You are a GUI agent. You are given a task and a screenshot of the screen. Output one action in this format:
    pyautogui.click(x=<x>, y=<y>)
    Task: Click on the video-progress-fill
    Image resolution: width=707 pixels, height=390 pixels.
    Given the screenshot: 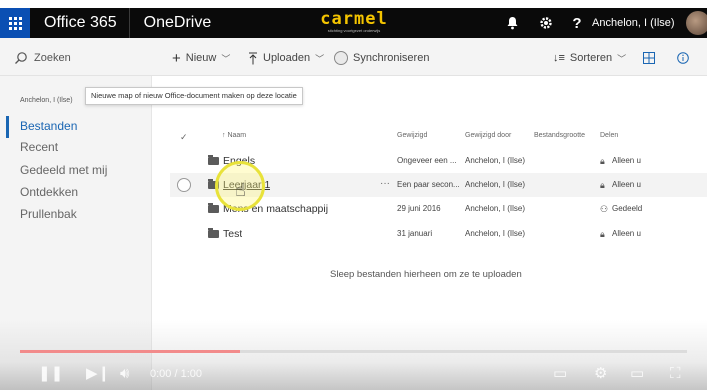 What is the action you would take?
    pyautogui.click(x=130, y=351)
    